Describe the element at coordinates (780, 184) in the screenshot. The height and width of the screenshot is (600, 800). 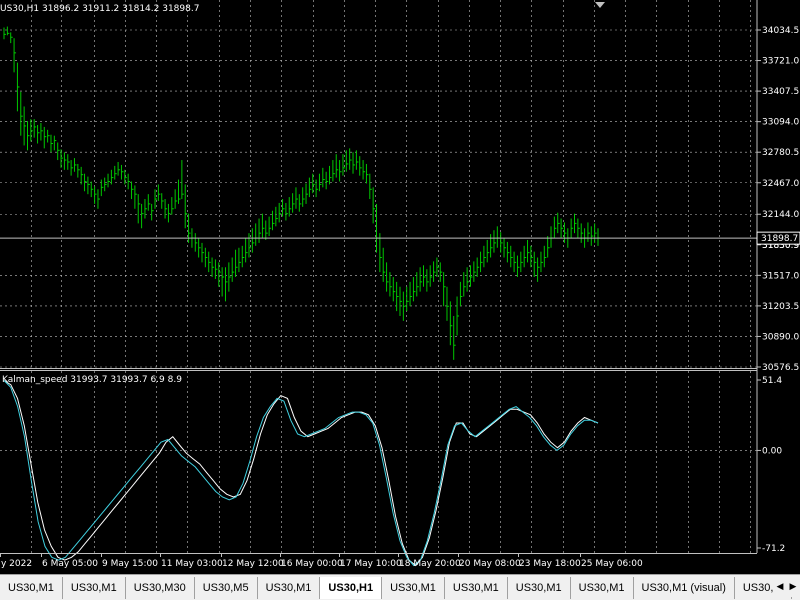
I see `price-tick-label: 32467.0` at that location.